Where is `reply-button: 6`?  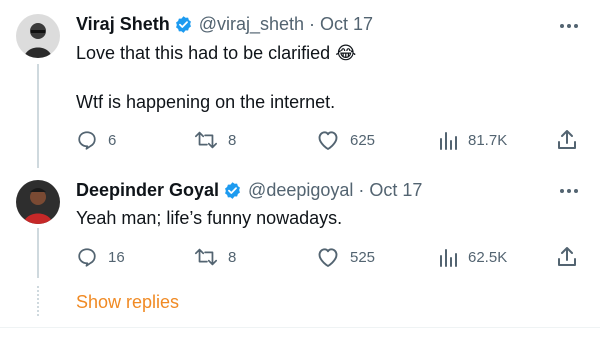
reply-button: 6 is located at coordinates (96, 140).